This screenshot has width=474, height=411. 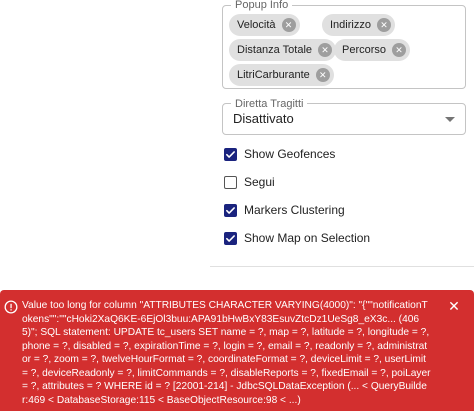 I want to click on close-icon: ✕, so click(x=454, y=306).